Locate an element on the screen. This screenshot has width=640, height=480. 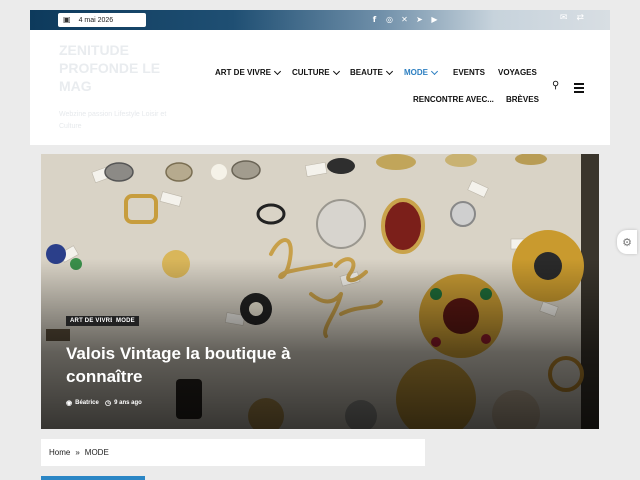
x-icon: ✕ is located at coordinates (404, 19).